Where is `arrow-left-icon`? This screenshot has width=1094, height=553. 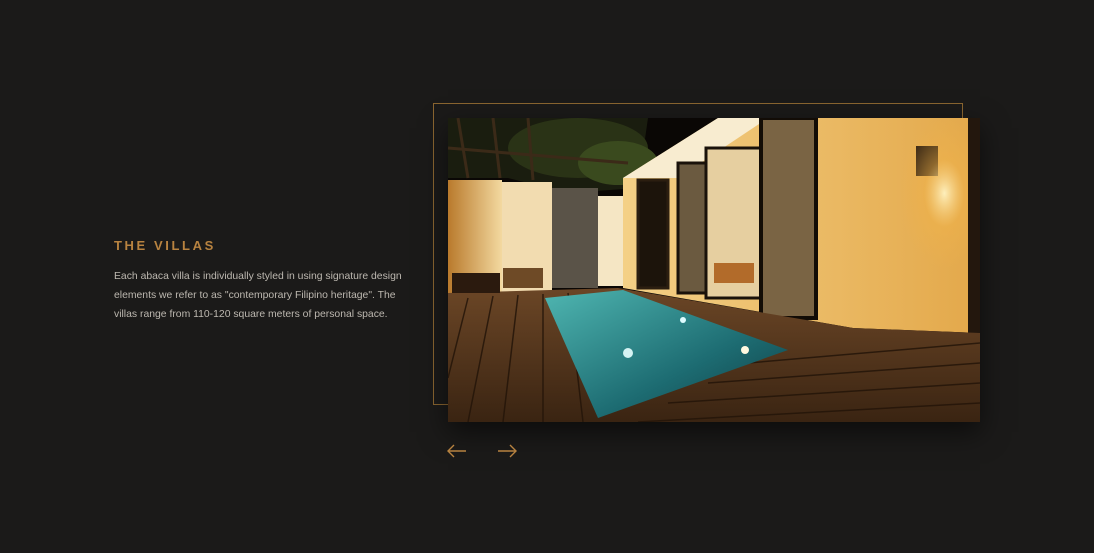 arrow-left-icon is located at coordinates (457, 451).